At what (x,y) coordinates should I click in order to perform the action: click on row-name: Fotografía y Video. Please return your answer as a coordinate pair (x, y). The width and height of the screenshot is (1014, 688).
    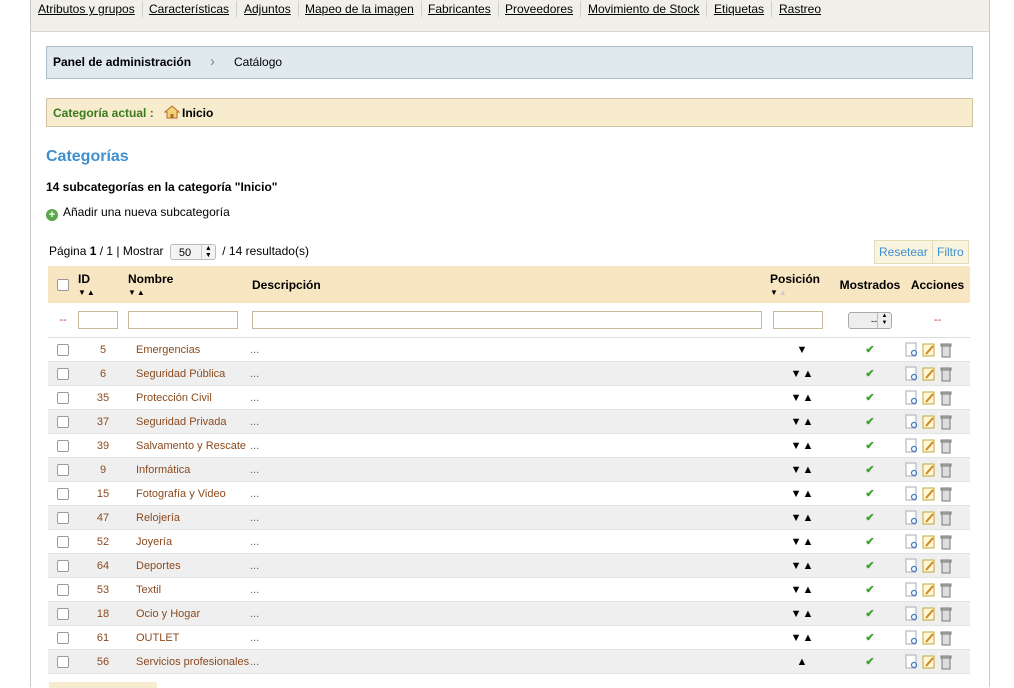
    Looking at the image, I should click on (189, 493).